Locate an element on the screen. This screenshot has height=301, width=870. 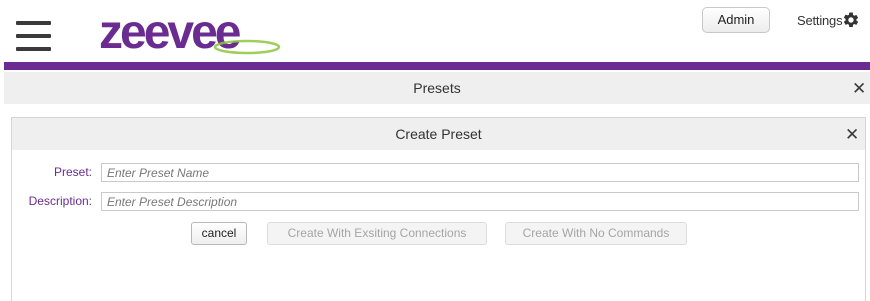
dialog-header: Create Preset ✕ is located at coordinates (438, 134).